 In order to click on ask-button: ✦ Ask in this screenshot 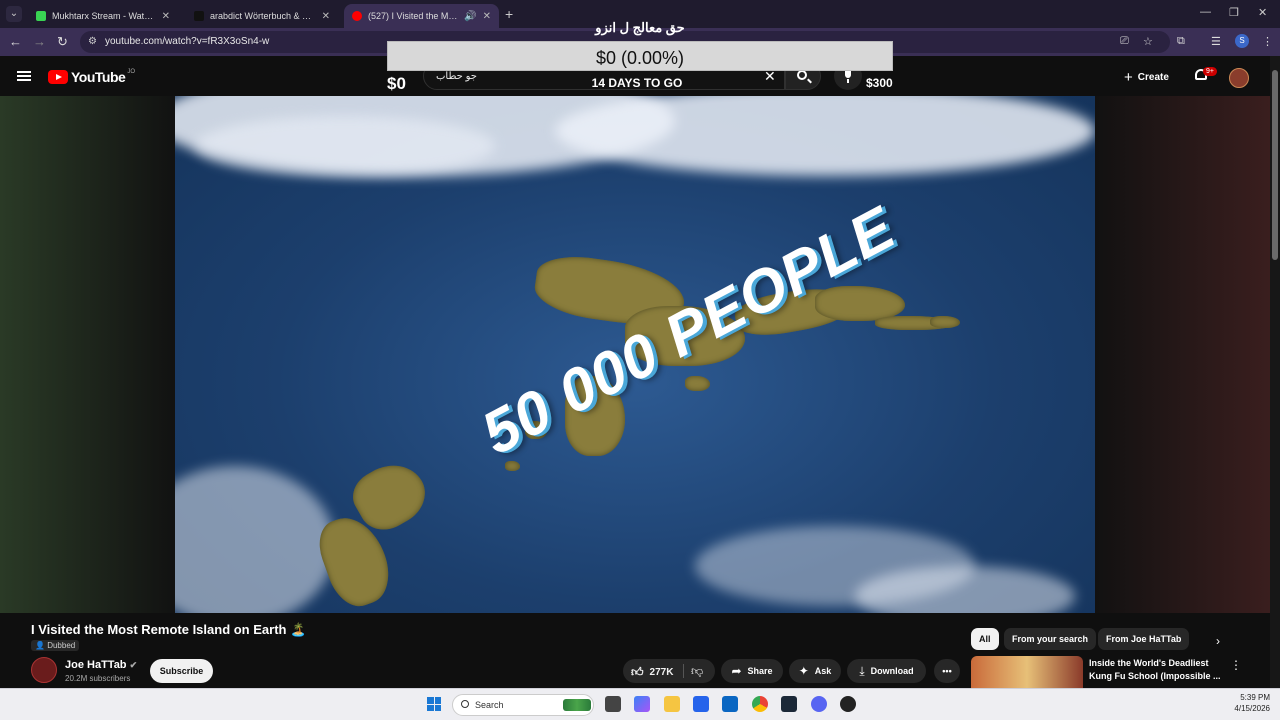, I will do `click(815, 671)`.